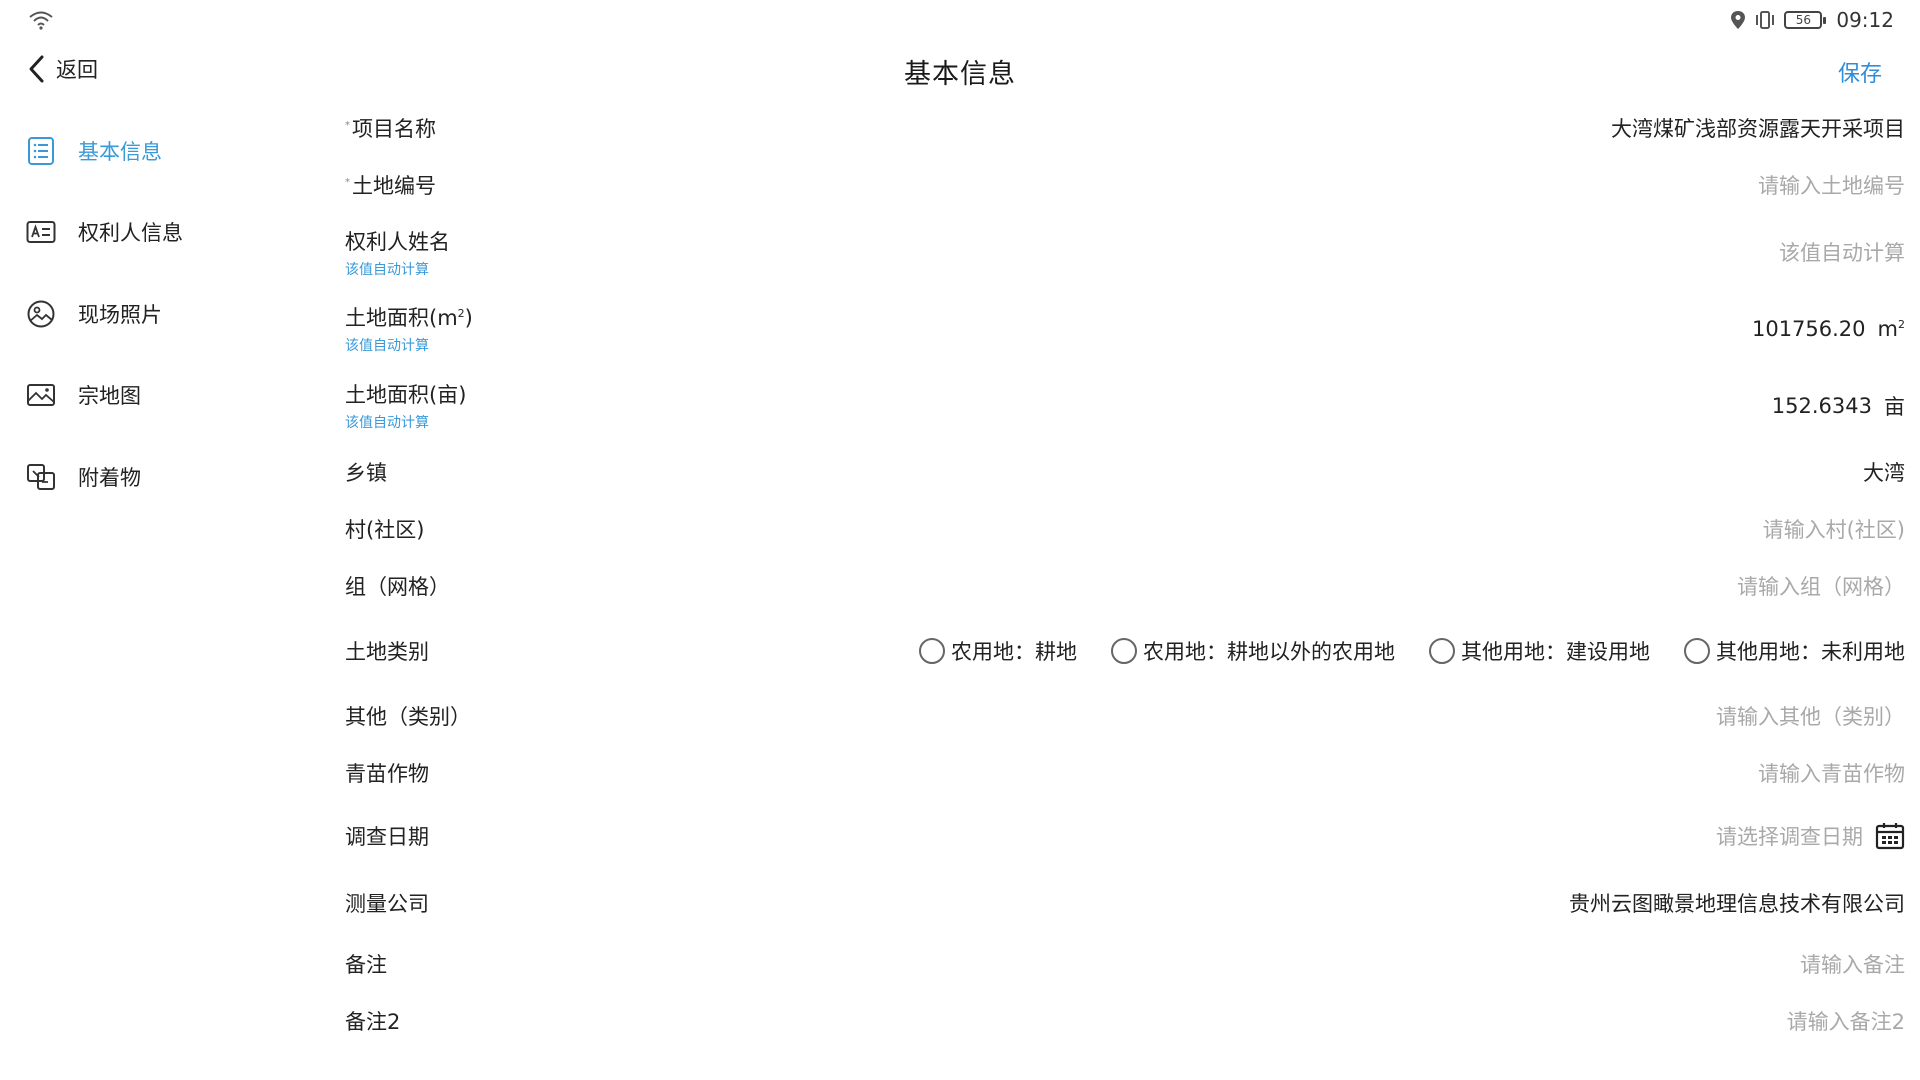 This screenshot has height=1080, width=1920. What do you see at coordinates (1014, 652) in the screenshot?
I see `radio-label: 农用地：耕地` at bounding box center [1014, 652].